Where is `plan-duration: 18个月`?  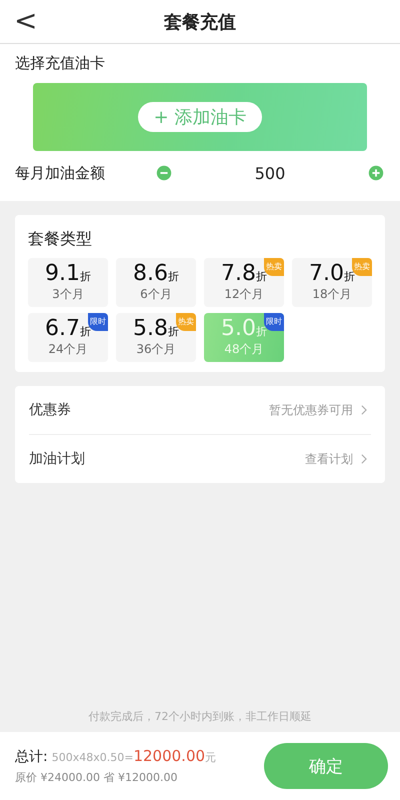 plan-duration: 18个月 is located at coordinates (332, 294).